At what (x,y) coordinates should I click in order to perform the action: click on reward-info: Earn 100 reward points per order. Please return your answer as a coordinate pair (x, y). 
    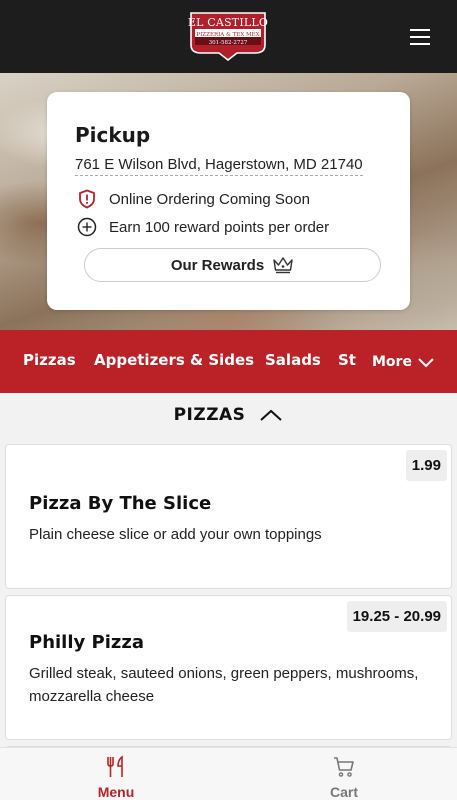
    Looking at the image, I should click on (203, 227).